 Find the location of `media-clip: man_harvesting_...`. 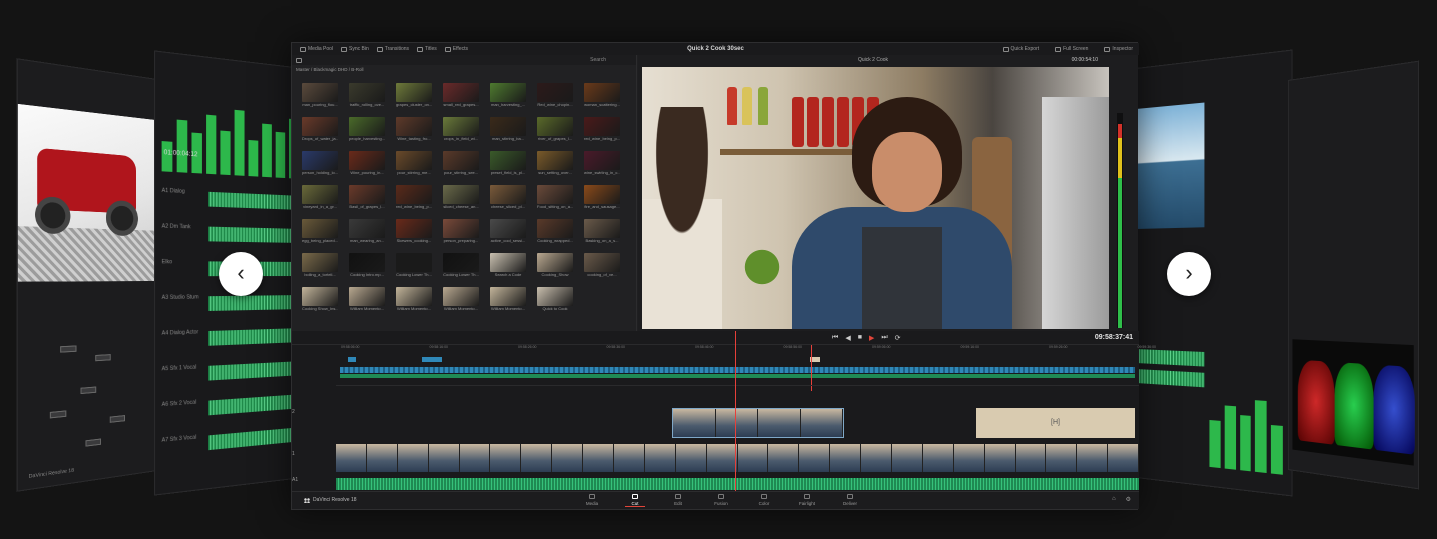

media-clip: man_harvesting_... is located at coordinates (508, 95).